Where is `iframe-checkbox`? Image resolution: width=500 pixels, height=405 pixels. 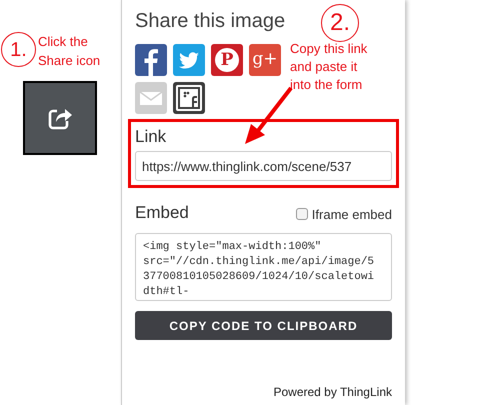
iframe-checkbox is located at coordinates (302, 214).